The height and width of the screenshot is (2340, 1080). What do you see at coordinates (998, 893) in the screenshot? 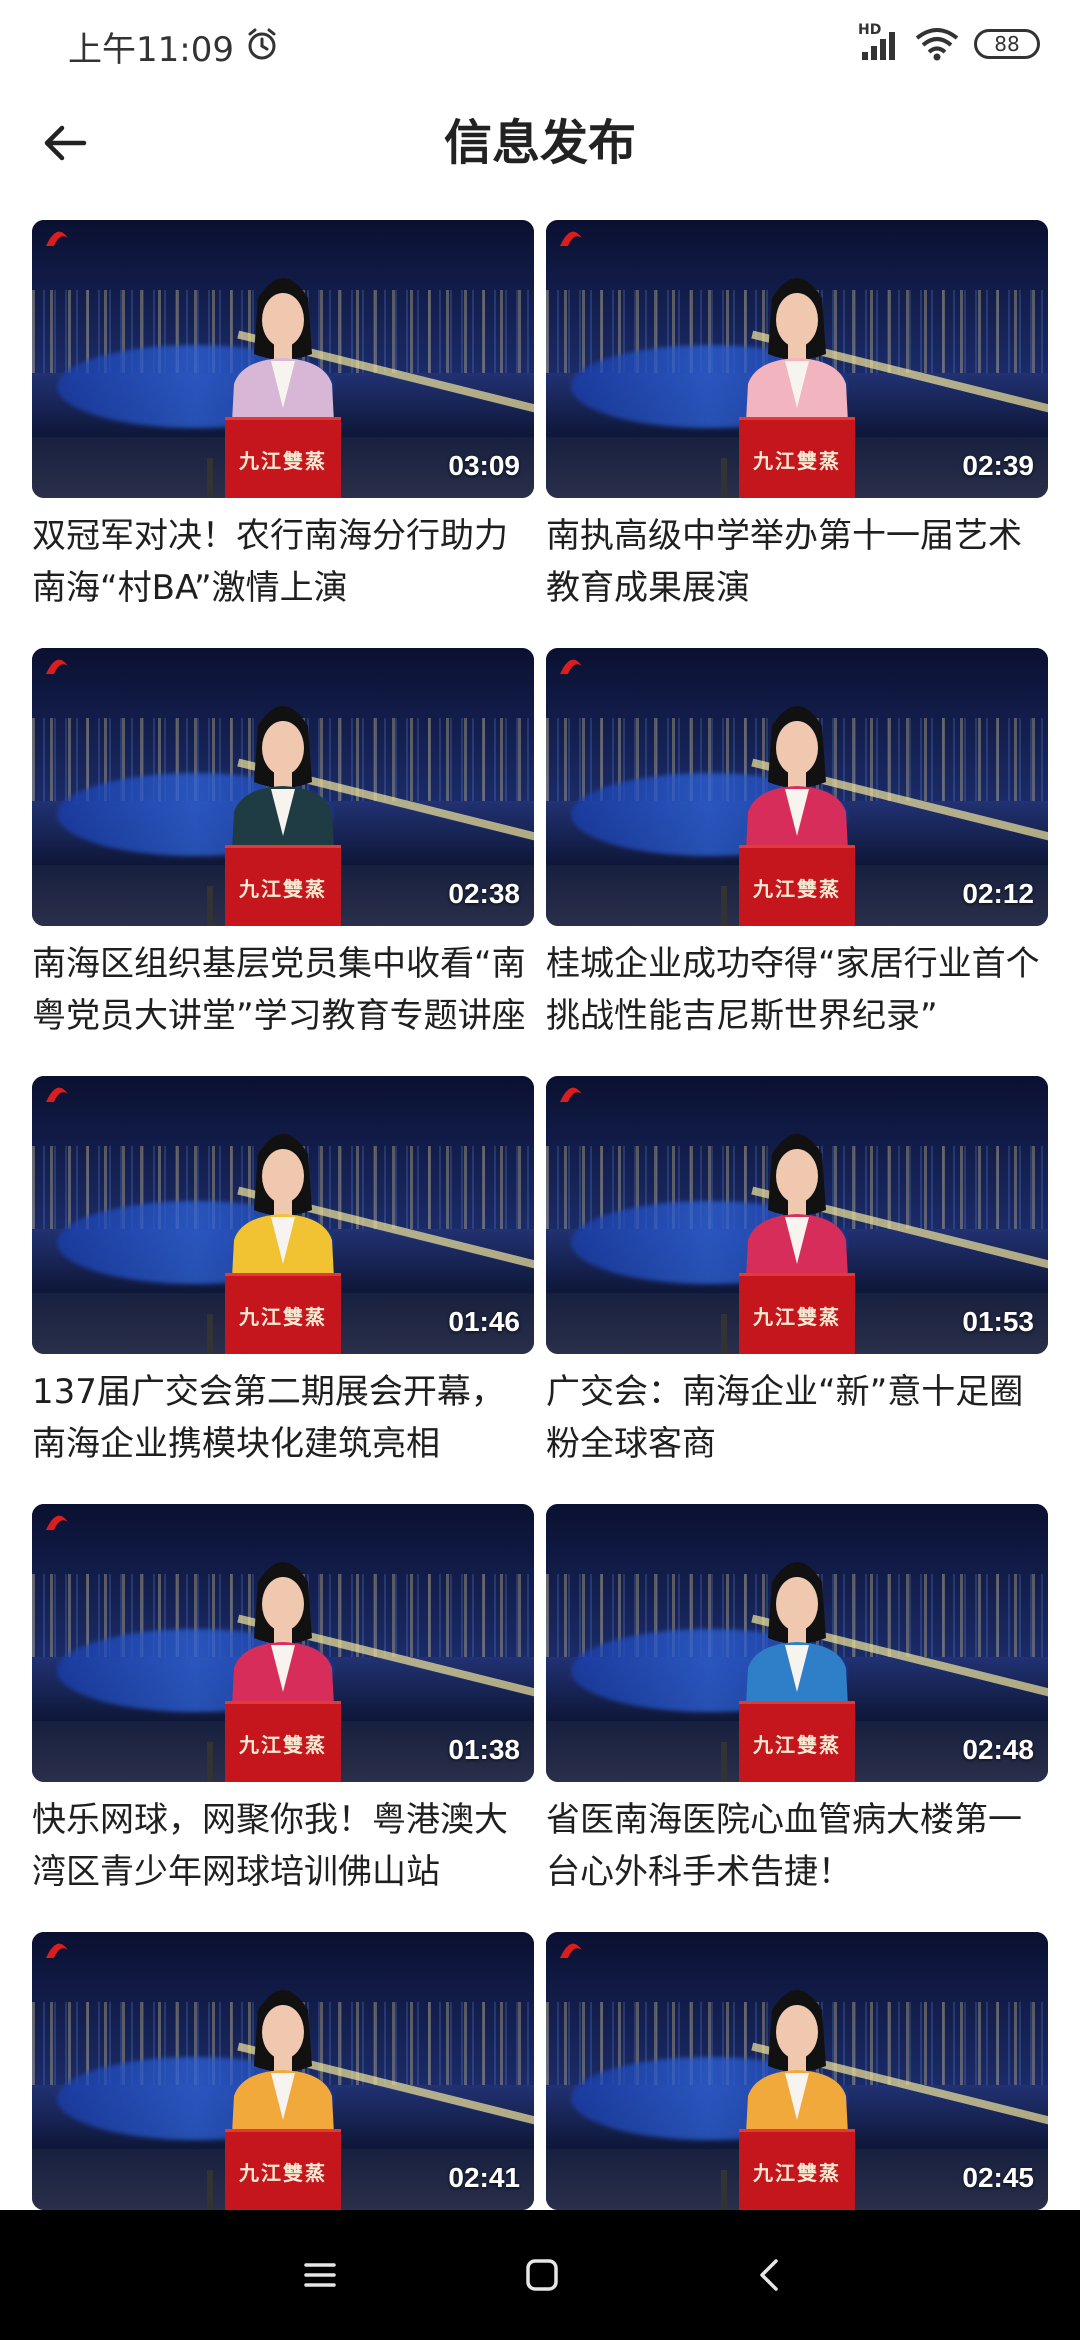
I see `video-duration: 02:12` at bounding box center [998, 893].